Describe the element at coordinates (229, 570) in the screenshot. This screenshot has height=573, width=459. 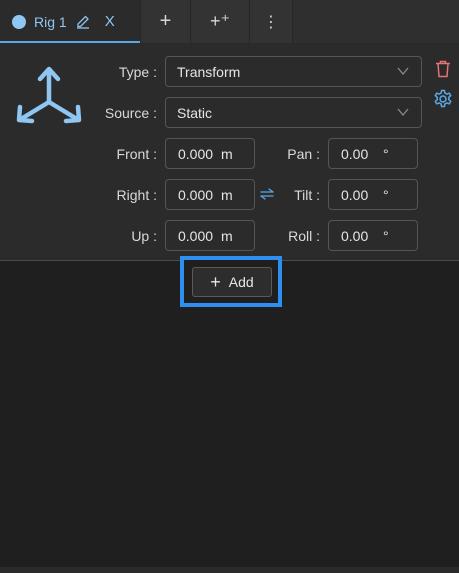
I see `bottom-bar` at that location.